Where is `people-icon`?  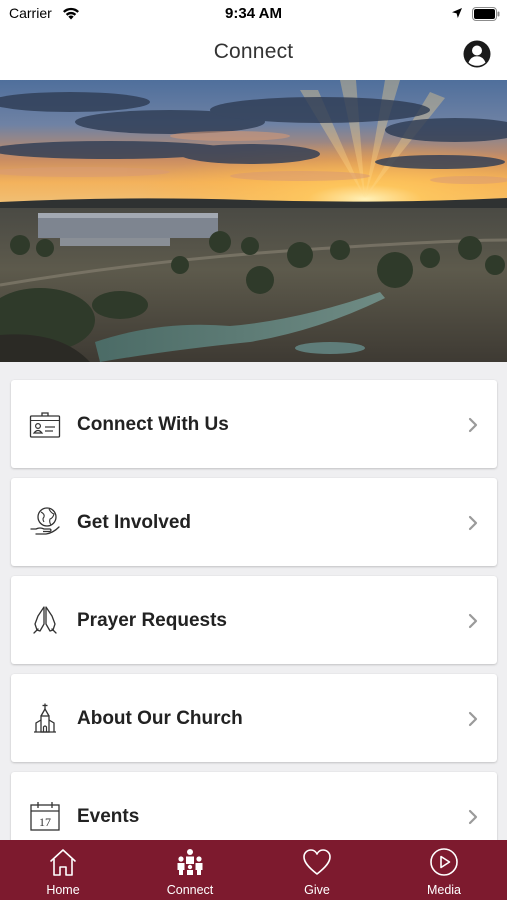 people-icon is located at coordinates (190, 862).